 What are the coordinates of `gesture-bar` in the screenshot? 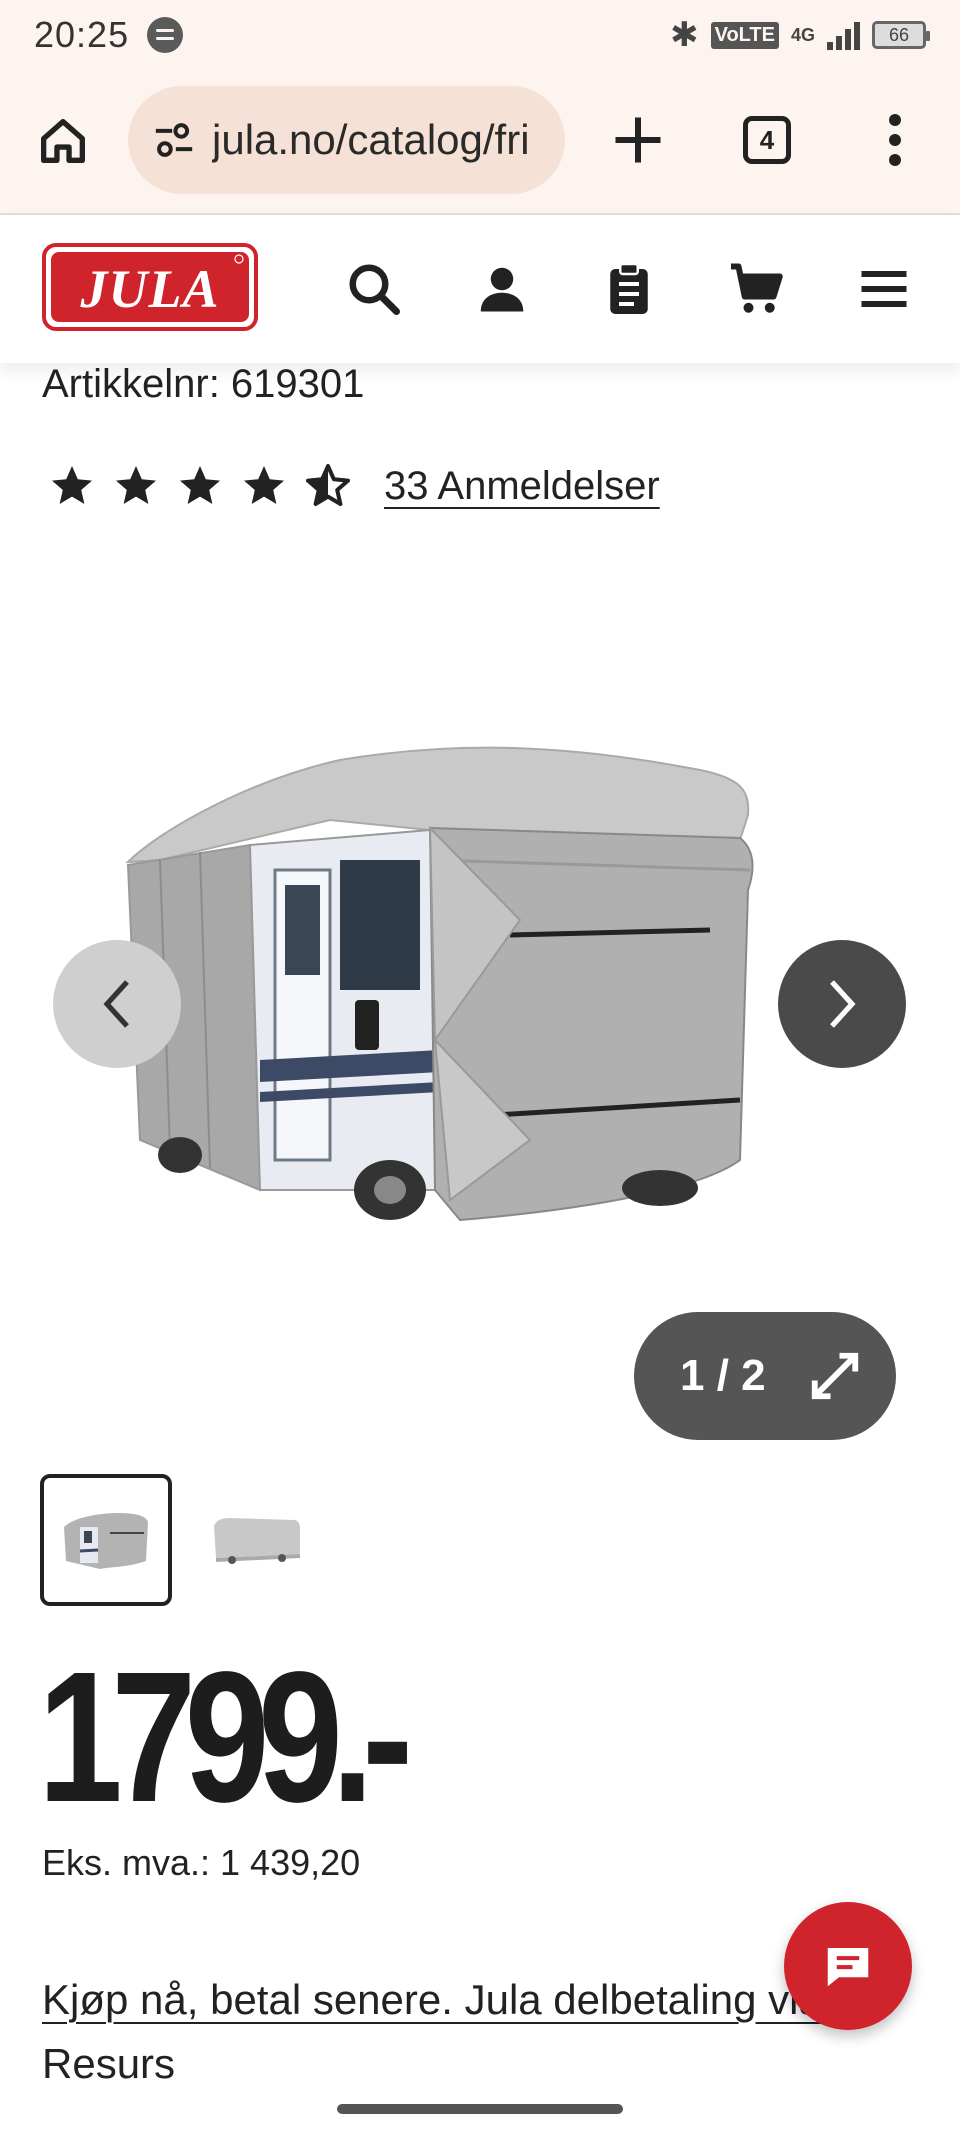 It's located at (480, 2109).